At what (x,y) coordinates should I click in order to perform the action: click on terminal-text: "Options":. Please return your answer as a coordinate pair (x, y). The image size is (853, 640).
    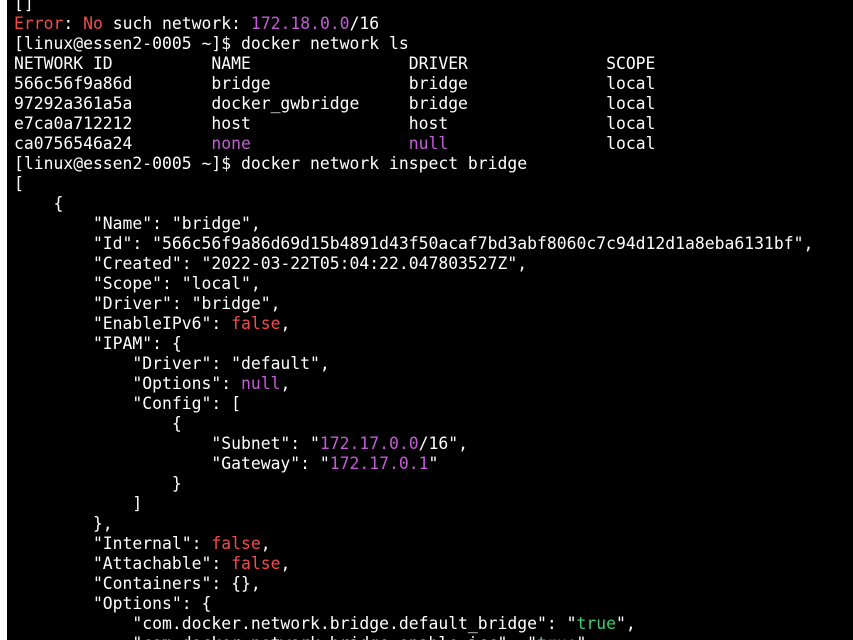
    Looking at the image, I should click on (127, 383).